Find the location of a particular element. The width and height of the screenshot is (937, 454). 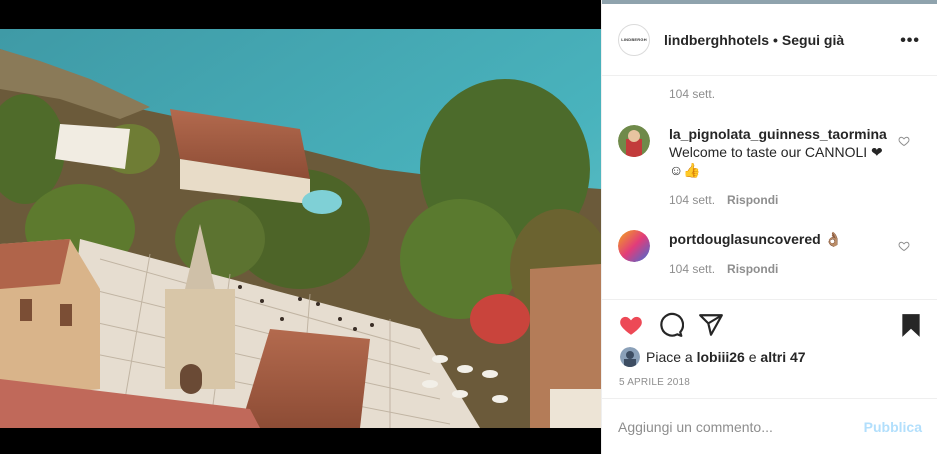

likes-summary: Piace a lobiii26 e altri 47 is located at coordinates (713, 357).